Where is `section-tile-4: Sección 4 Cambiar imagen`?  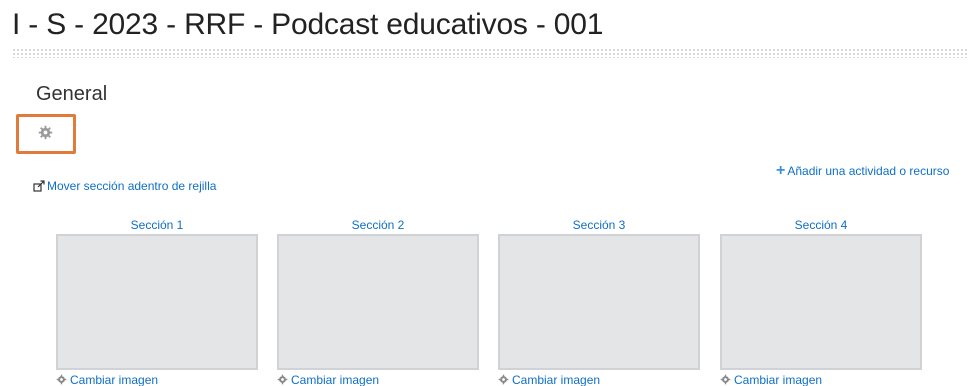
section-tile-4: Sección 4 Cambiar imagen is located at coordinates (821, 302).